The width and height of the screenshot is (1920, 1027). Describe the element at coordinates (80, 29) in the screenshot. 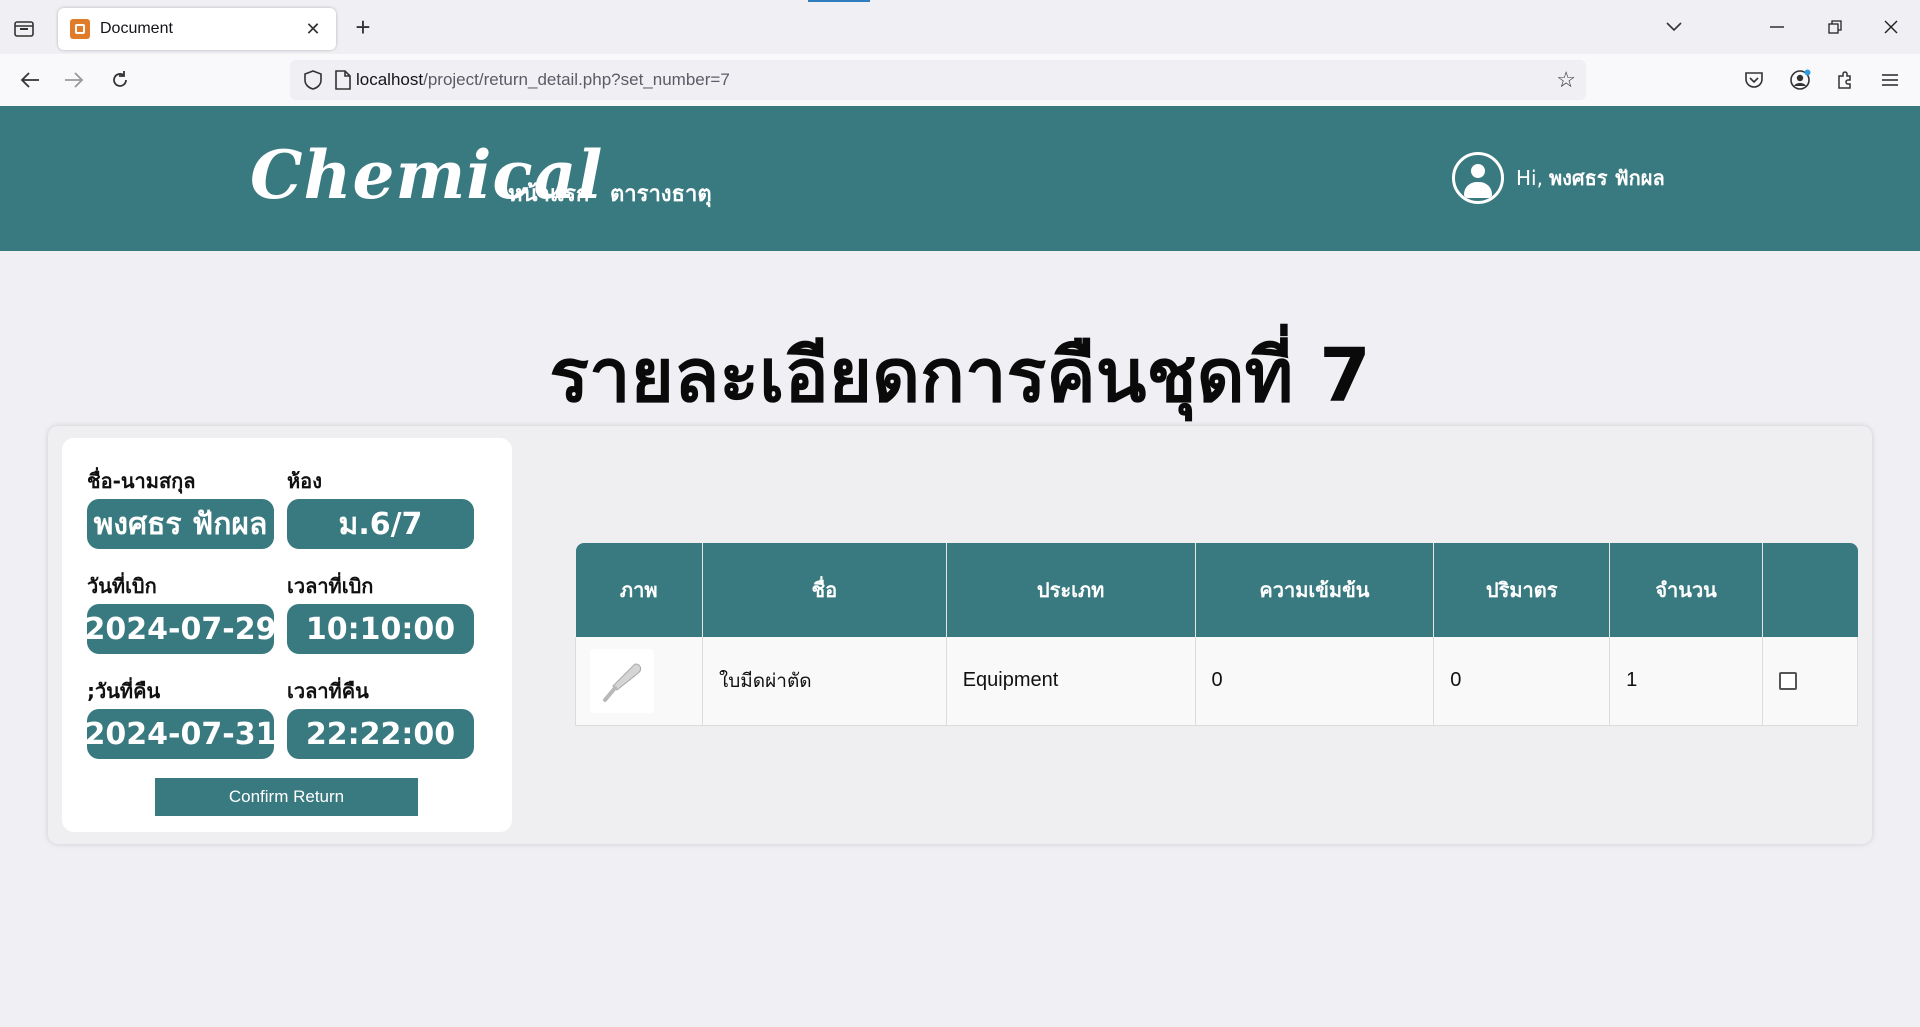

I see `xampp-favicon-icon` at that location.